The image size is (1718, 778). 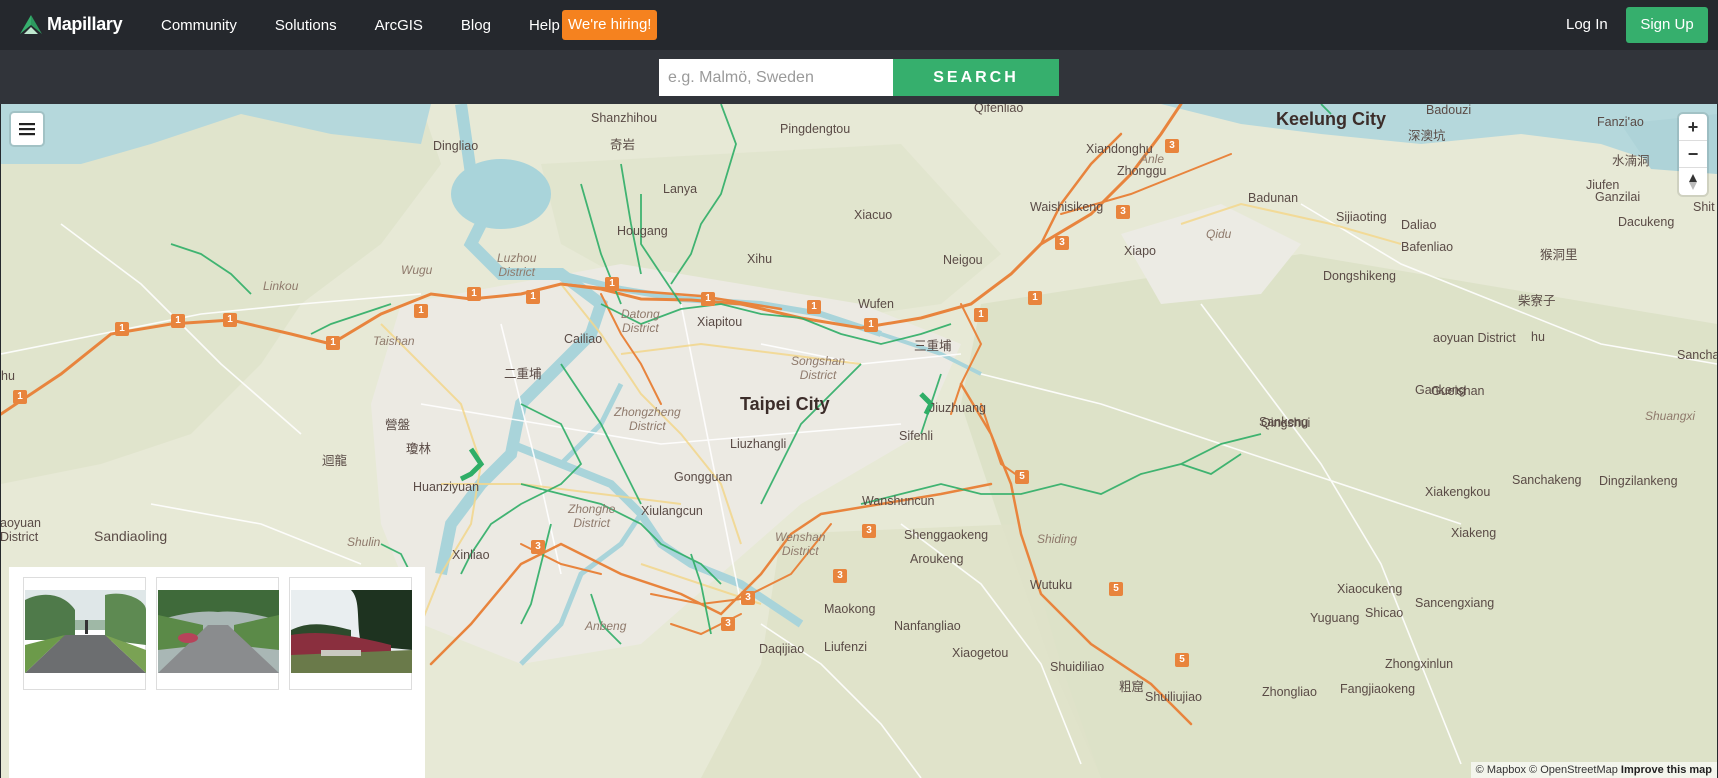 I want to click on place-label: Zhongxinlun, so click(x=1419, y=664).